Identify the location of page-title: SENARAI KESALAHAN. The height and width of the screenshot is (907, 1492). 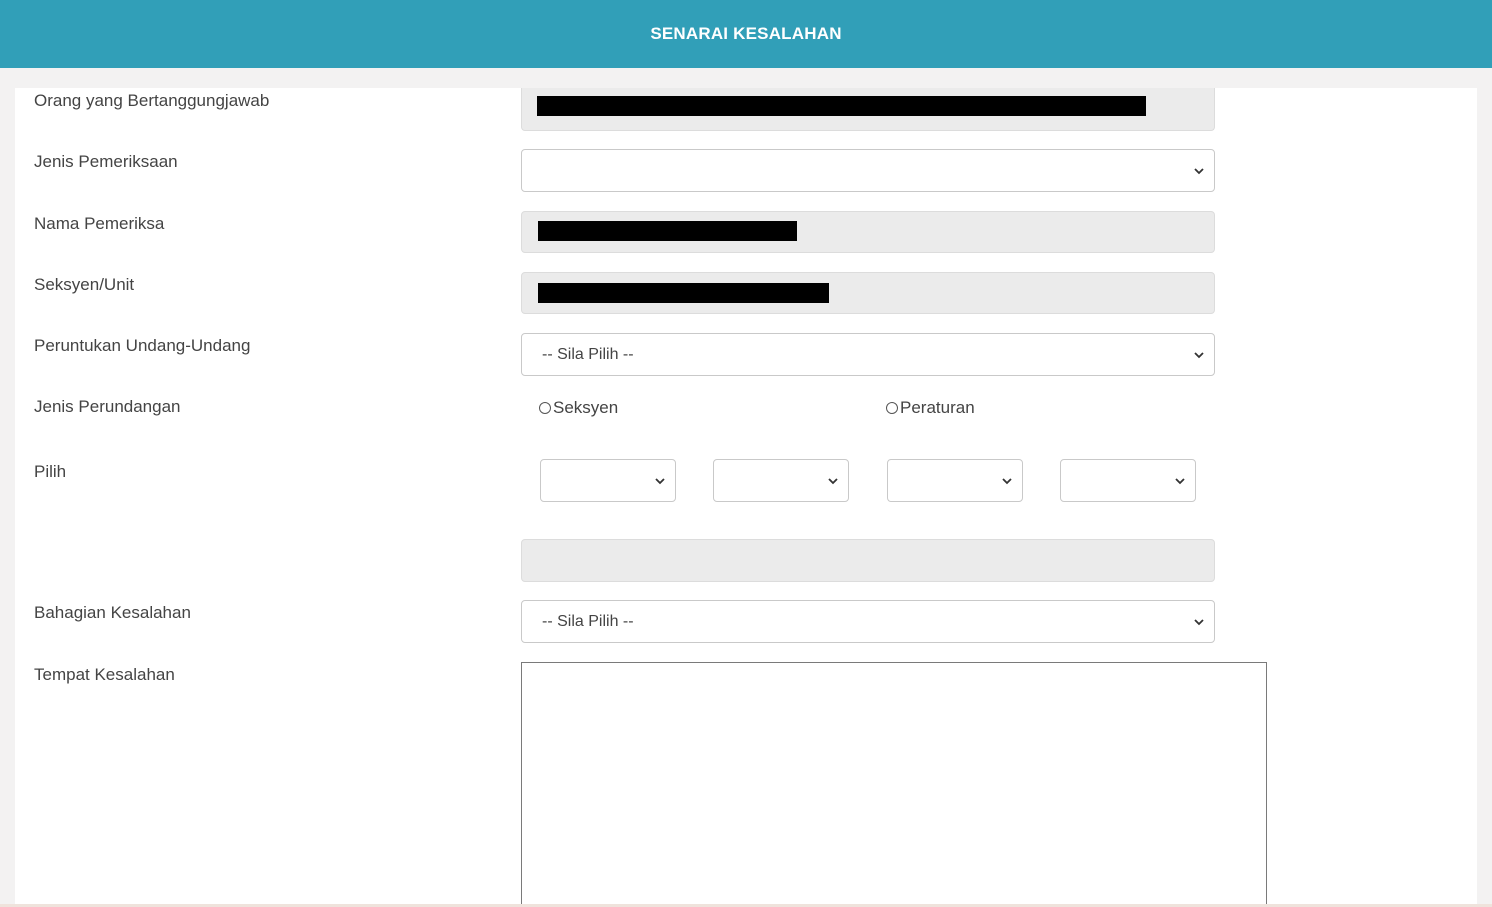
(746, 33).